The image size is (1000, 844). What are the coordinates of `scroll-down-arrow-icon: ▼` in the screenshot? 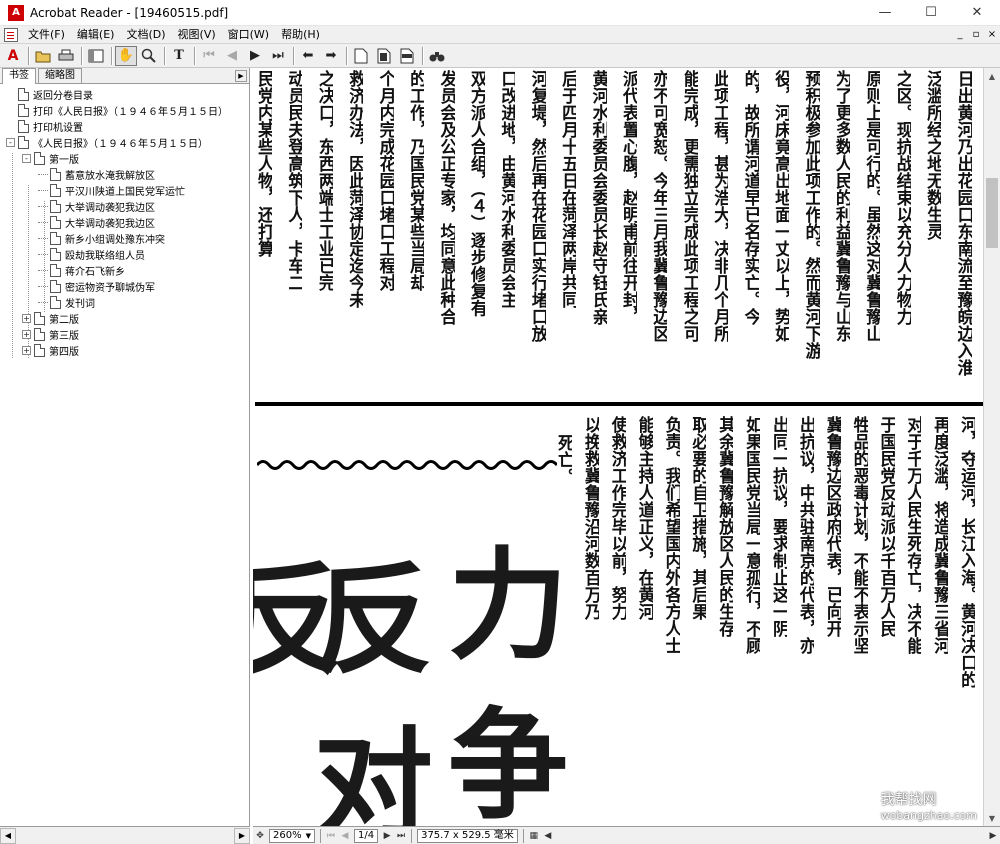 It's located at (992, 818).